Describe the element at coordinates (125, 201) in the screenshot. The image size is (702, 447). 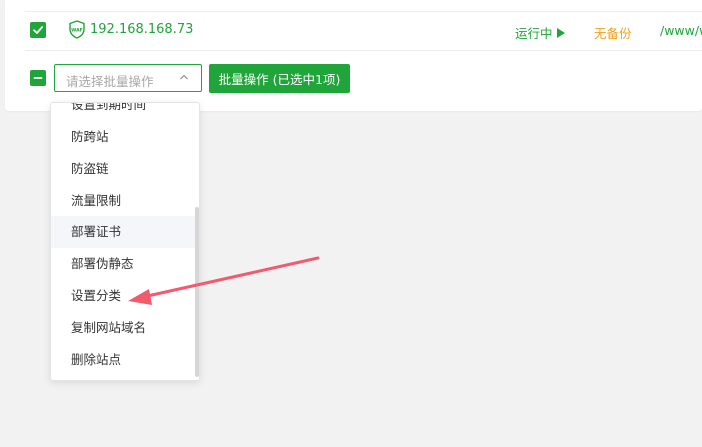
I see `dropdown-item-traffic-limit: 流量限制` at that location.